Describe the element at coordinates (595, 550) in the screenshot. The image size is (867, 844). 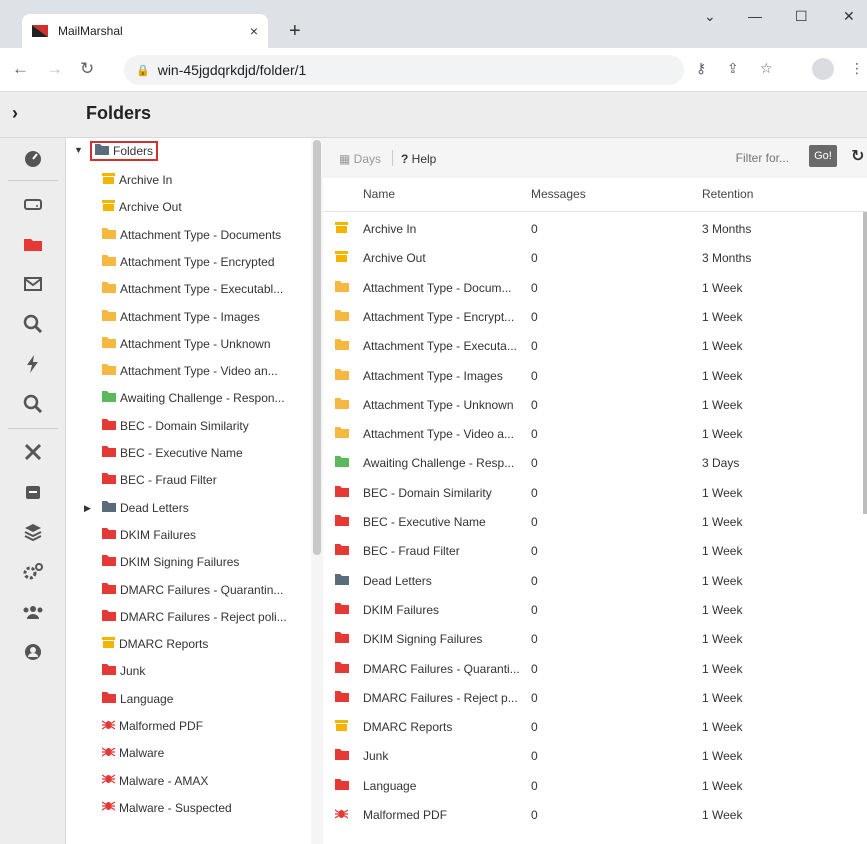
I see `table-row: BEC - Fraud Filter 0 1 Week` at that location.